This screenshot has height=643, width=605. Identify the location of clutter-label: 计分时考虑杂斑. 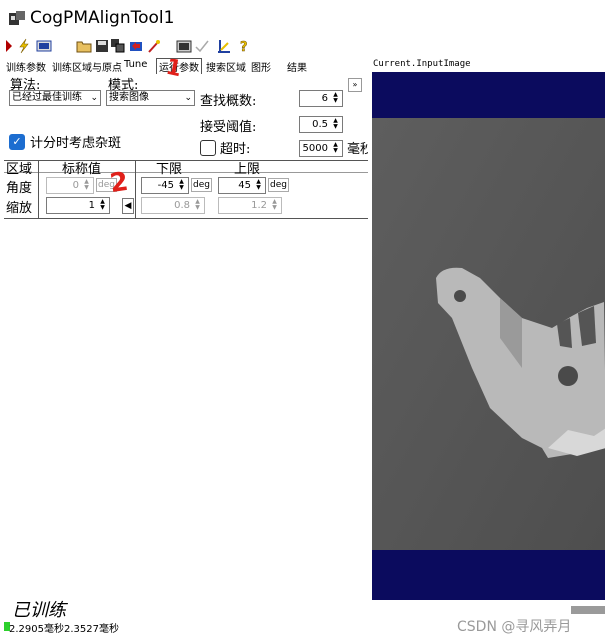
(76, 143).